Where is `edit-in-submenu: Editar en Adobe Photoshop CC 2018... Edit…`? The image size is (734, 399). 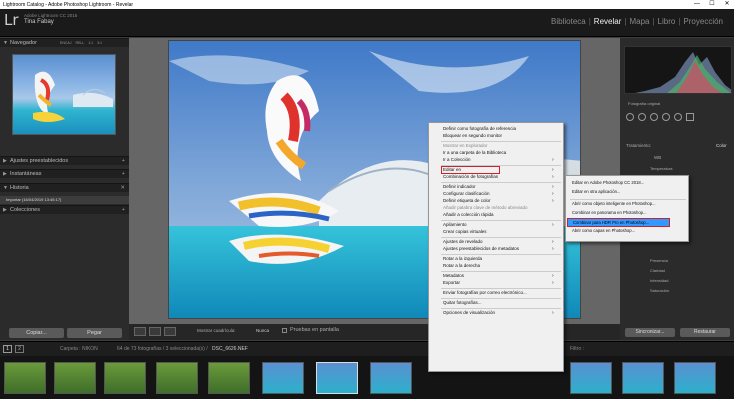
edit-in-submenu: Editar en Adobe Photoshop CC 2018... Edit… is located at coordinates (627, 208).